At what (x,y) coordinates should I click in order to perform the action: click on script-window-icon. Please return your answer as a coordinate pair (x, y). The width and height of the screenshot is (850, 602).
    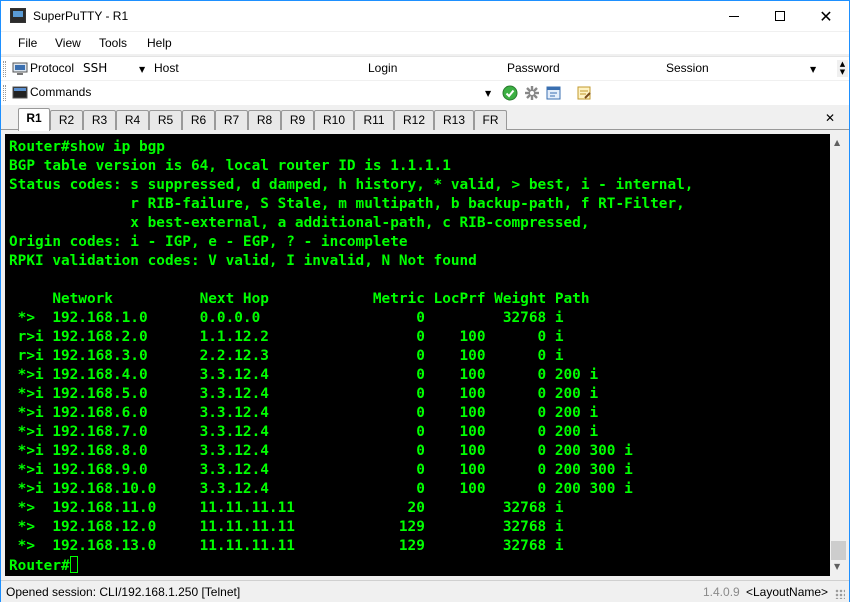
    Looking at the image, I should click on (554, 93).